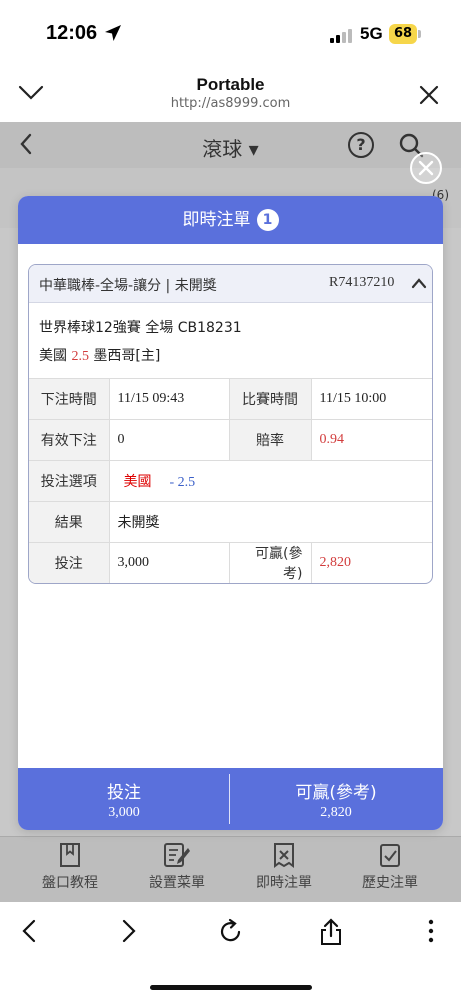  What do you see at coordinates (113, 33) in the screenshot?
I see `location-arrow-icon` at bounding box center [113, 33].